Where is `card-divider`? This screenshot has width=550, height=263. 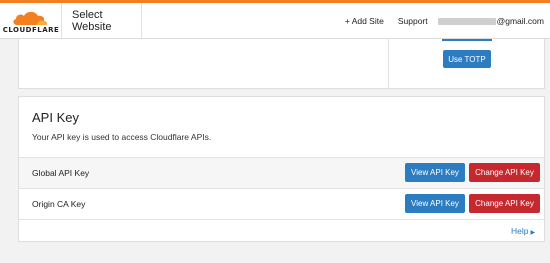 card-divider is located at coordinates (388, 64).